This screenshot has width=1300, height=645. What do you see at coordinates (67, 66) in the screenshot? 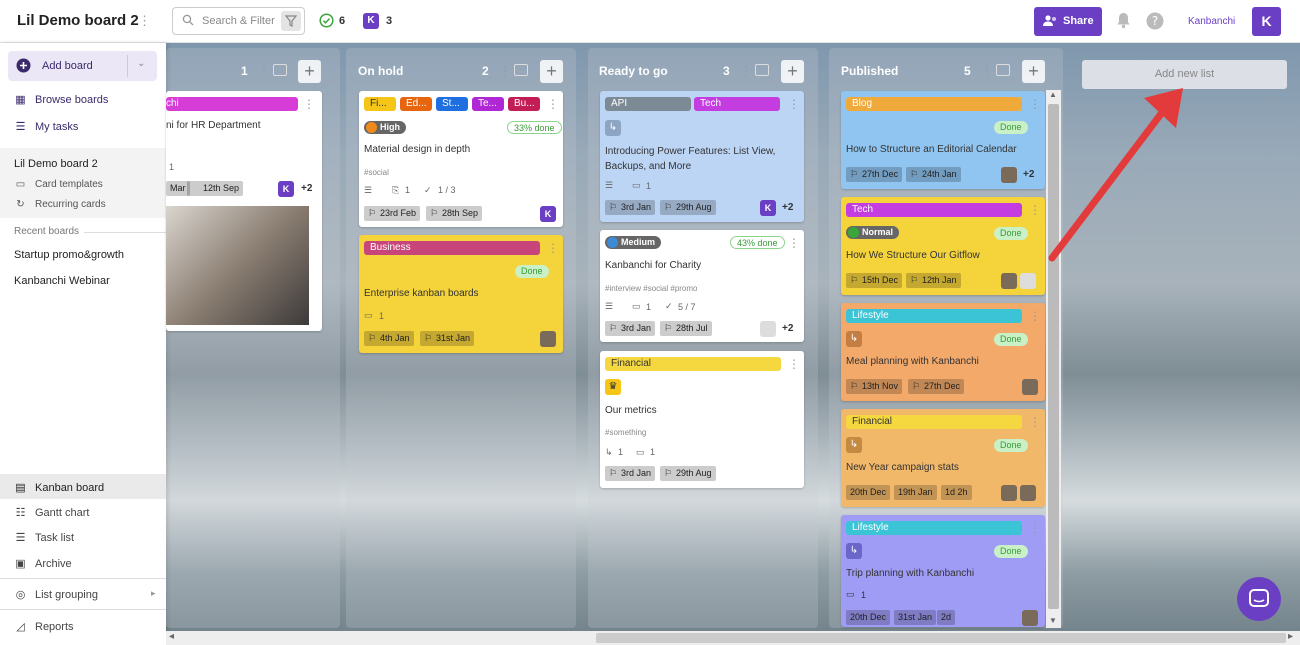
I see `add-board-label: Add board` at bounding box center [67, 66].